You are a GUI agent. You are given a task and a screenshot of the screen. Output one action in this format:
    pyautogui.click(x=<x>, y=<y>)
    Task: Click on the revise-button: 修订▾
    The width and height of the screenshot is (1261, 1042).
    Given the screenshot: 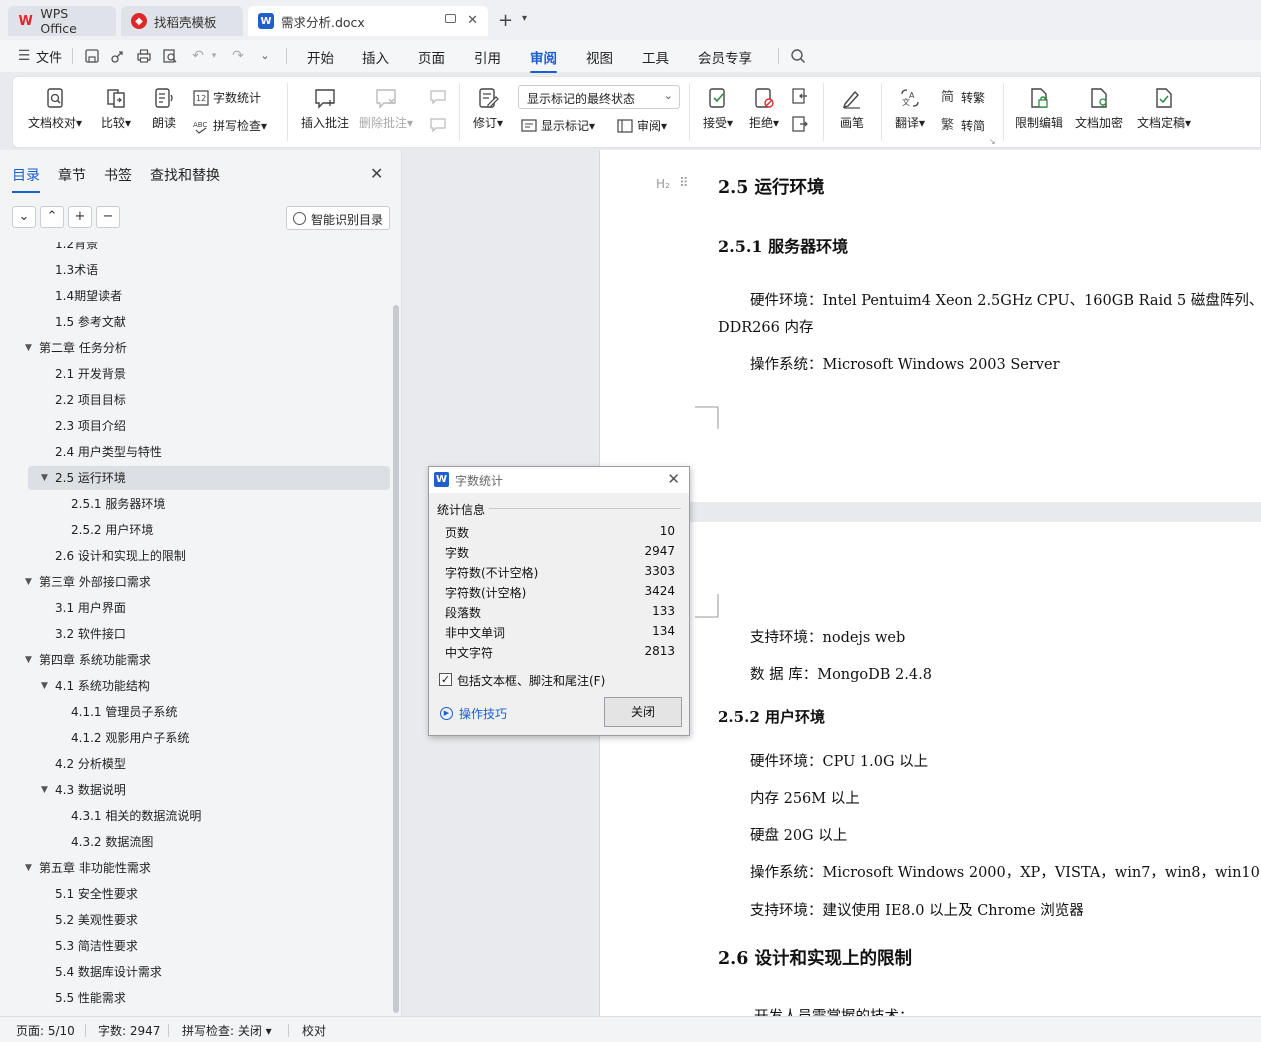 What is the action you would take?
    pyautogui.click(x=488, y=108)
    